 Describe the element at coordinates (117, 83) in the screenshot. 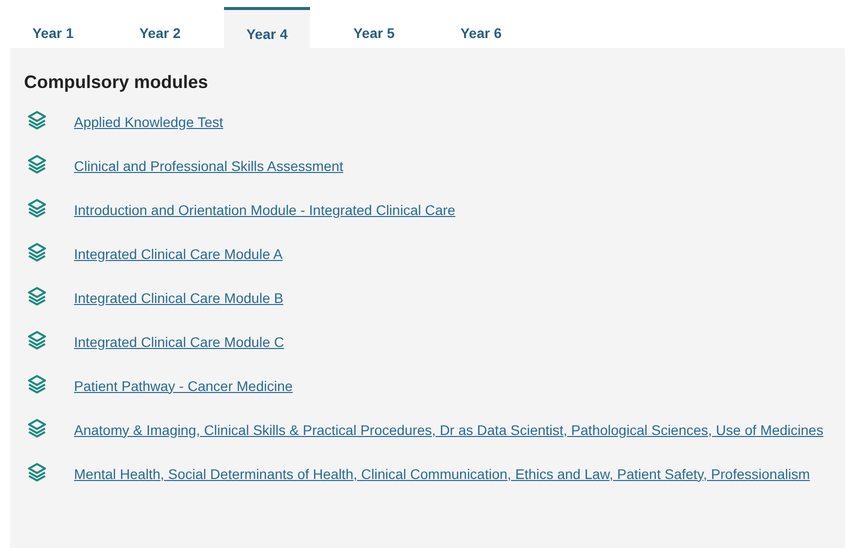

I see `section-heading: Compulsory modules` at that location.